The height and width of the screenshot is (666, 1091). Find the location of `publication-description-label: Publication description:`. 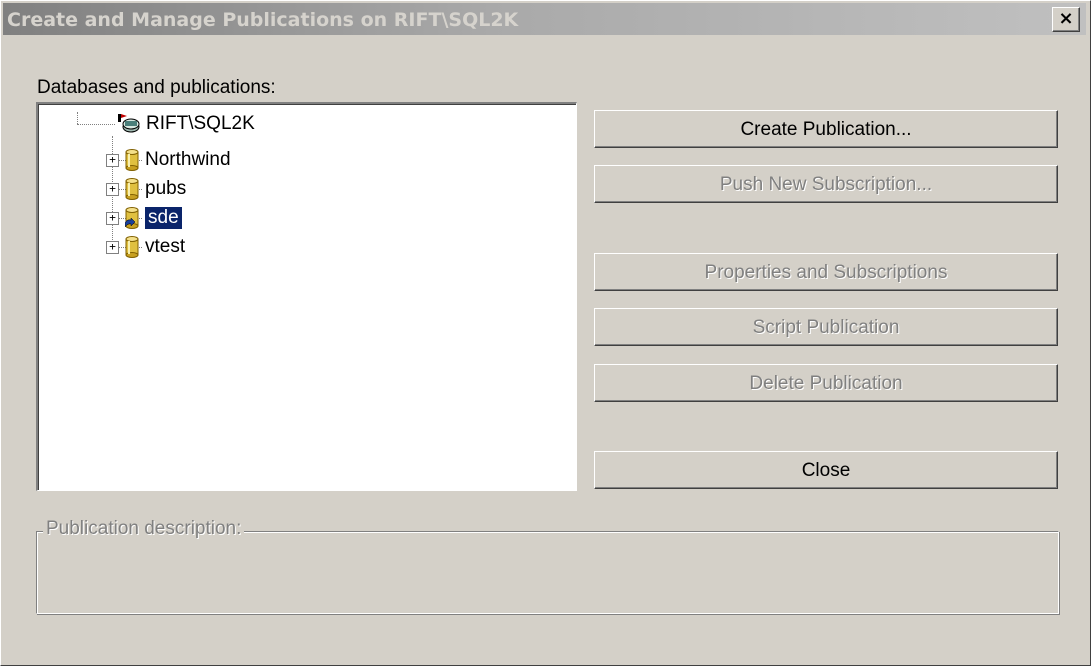

publication-description-label: Publication description: is located at coordinates (144, 529).